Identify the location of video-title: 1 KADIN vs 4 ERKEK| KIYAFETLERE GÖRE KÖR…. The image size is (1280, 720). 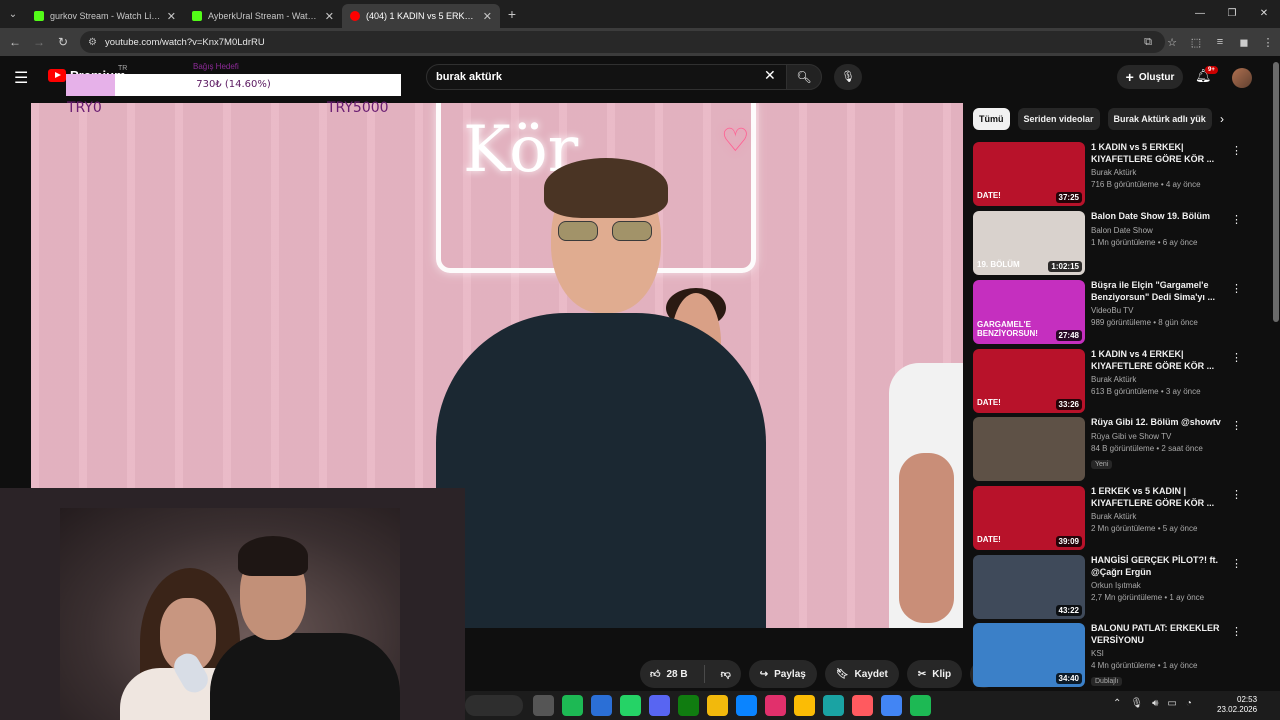
(1156, 360).